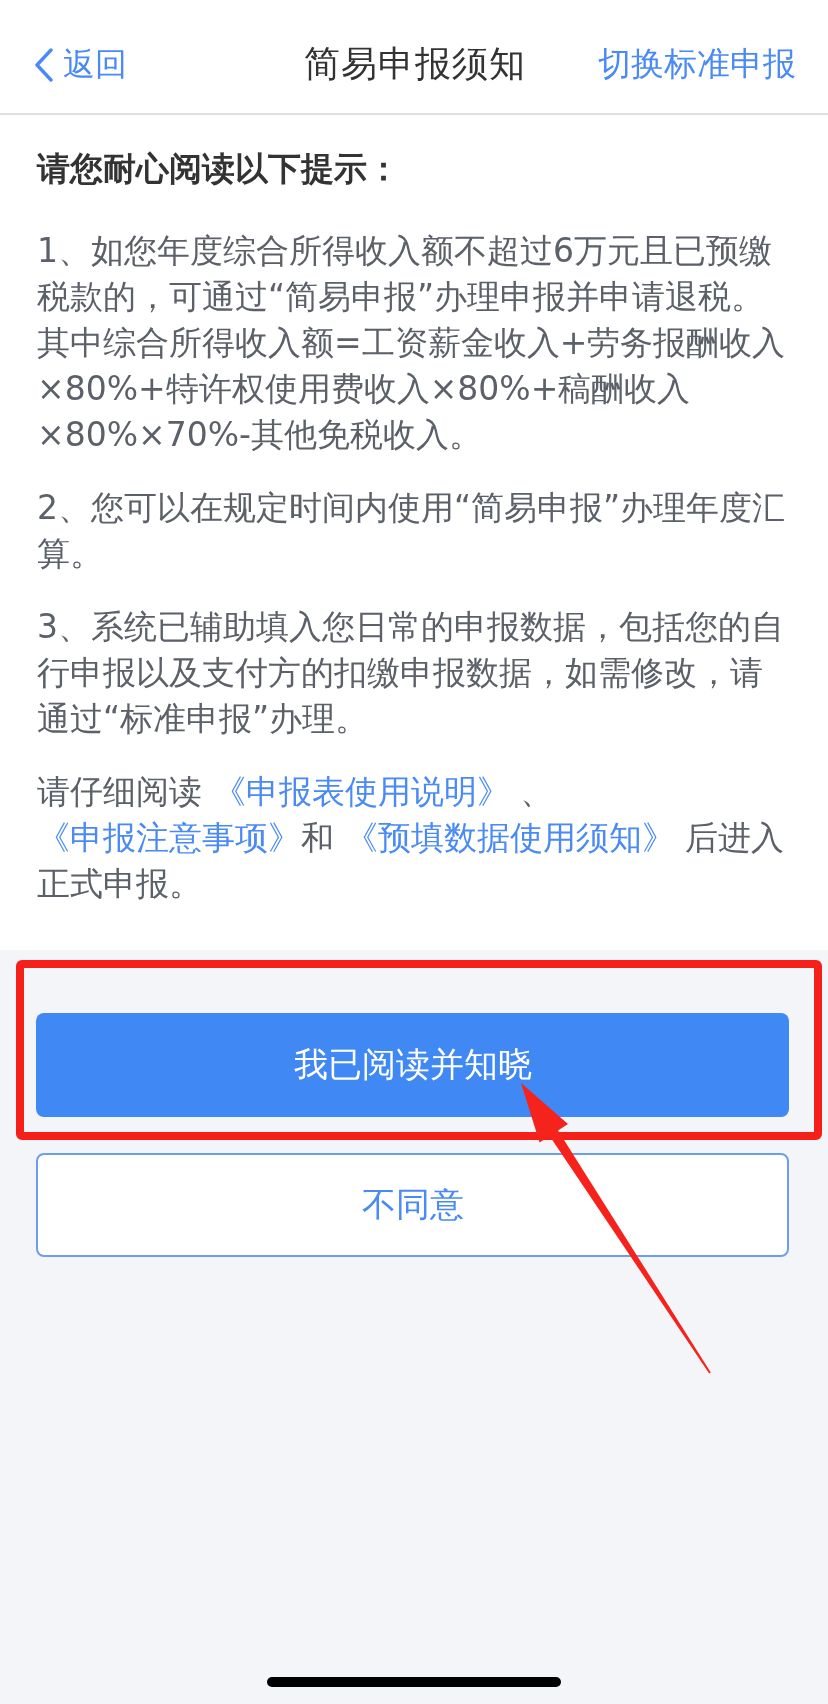  I want to click on notice-heading: 请您耐心阅读以下提示：, so click(219, 169).